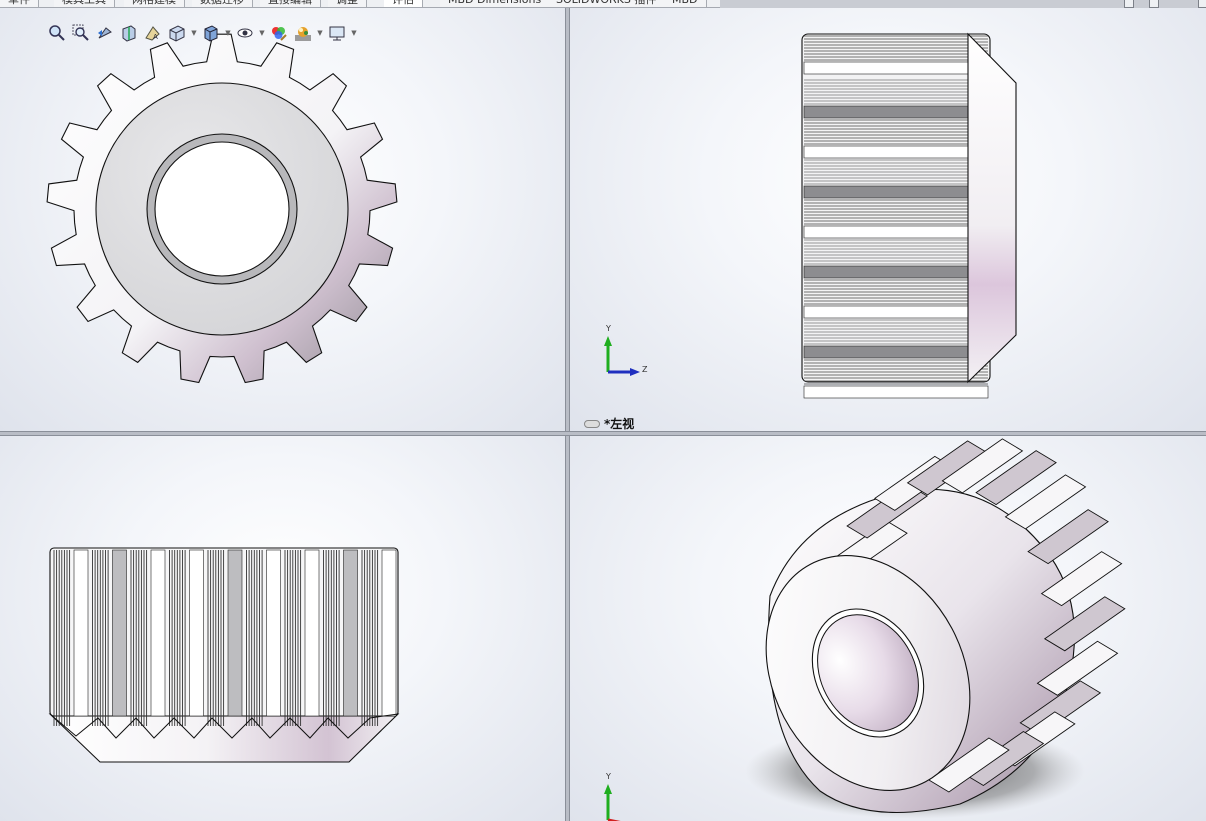 The image size is (1206, 821). What do you see at coordinates (624, 353) in the screenshot?
I see `coordinate-triad: Y Z` at bounding box center [624, 353].